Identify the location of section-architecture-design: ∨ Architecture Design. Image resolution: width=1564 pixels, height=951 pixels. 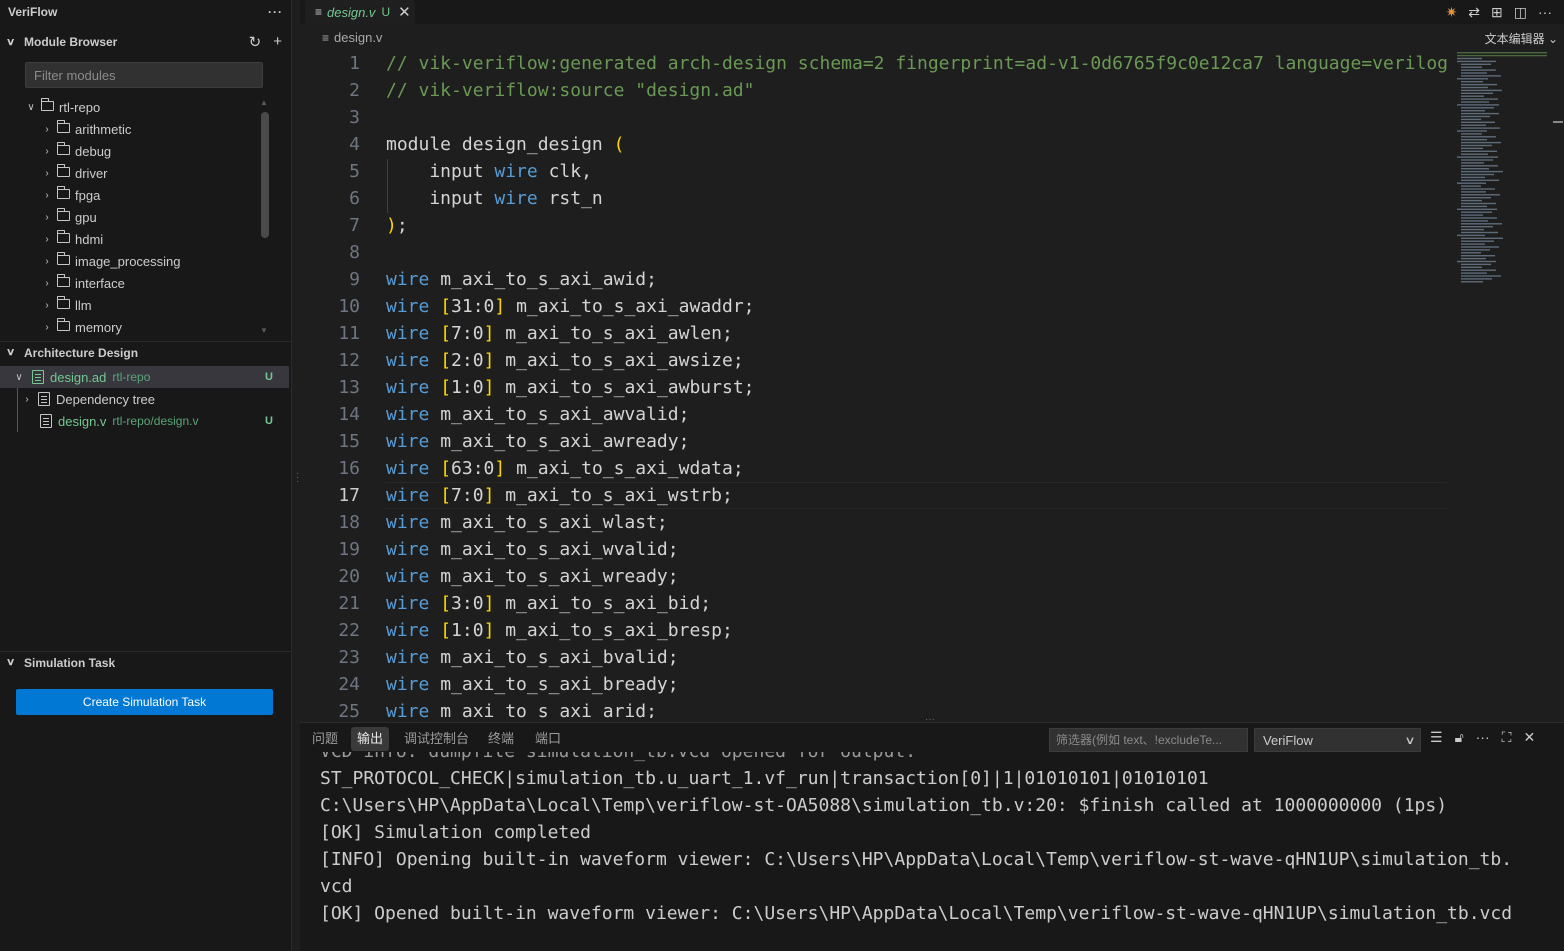
(146, 352).